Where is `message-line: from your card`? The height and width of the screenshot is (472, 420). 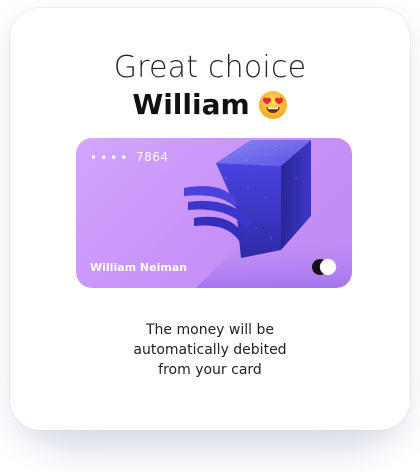 message-line: from your card is located at coordinates (210, 370).